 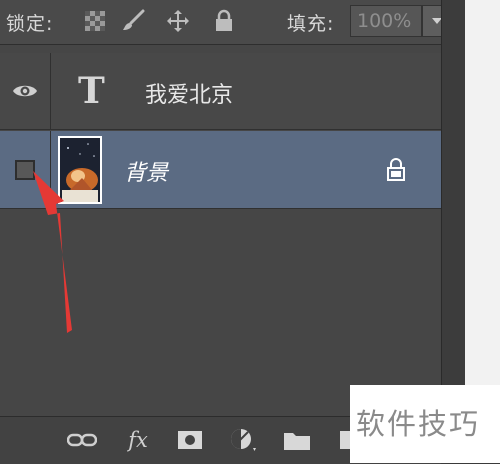 What do you see at coordinates (386, 21) in the screenshot?
I see `fill-input: 100%` at bounding box center [386, 21].